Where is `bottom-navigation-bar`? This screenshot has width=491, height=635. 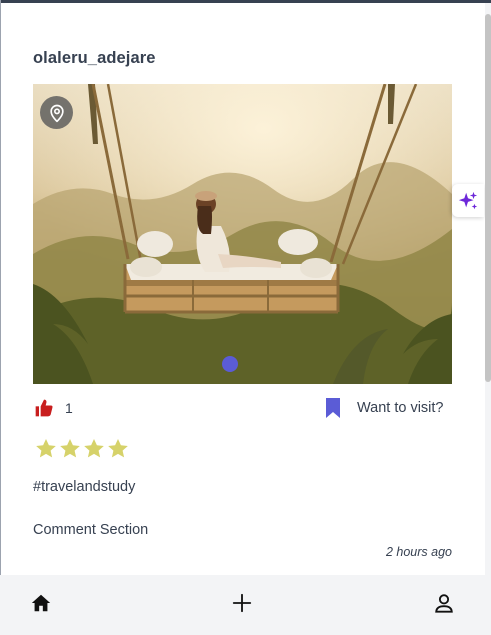
bottom-navigation-bar is located at coordinates (245, 605).